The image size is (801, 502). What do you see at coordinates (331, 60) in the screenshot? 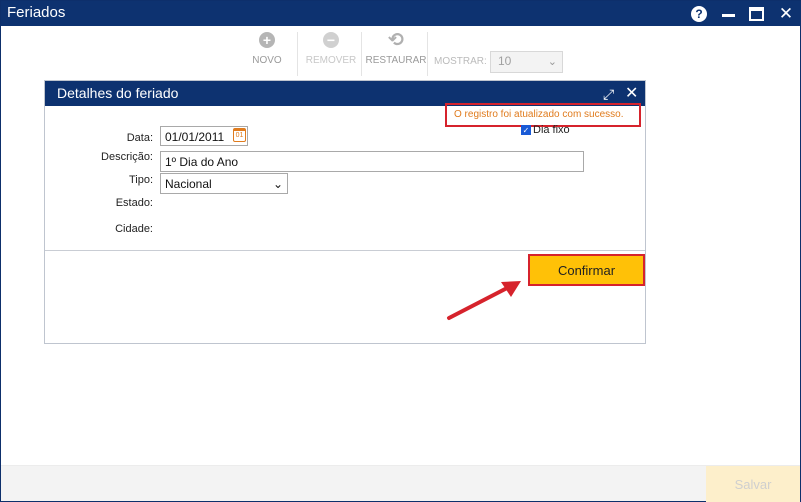
I see `remove-button-label: REMOVER` at bounding box center [331, 60].